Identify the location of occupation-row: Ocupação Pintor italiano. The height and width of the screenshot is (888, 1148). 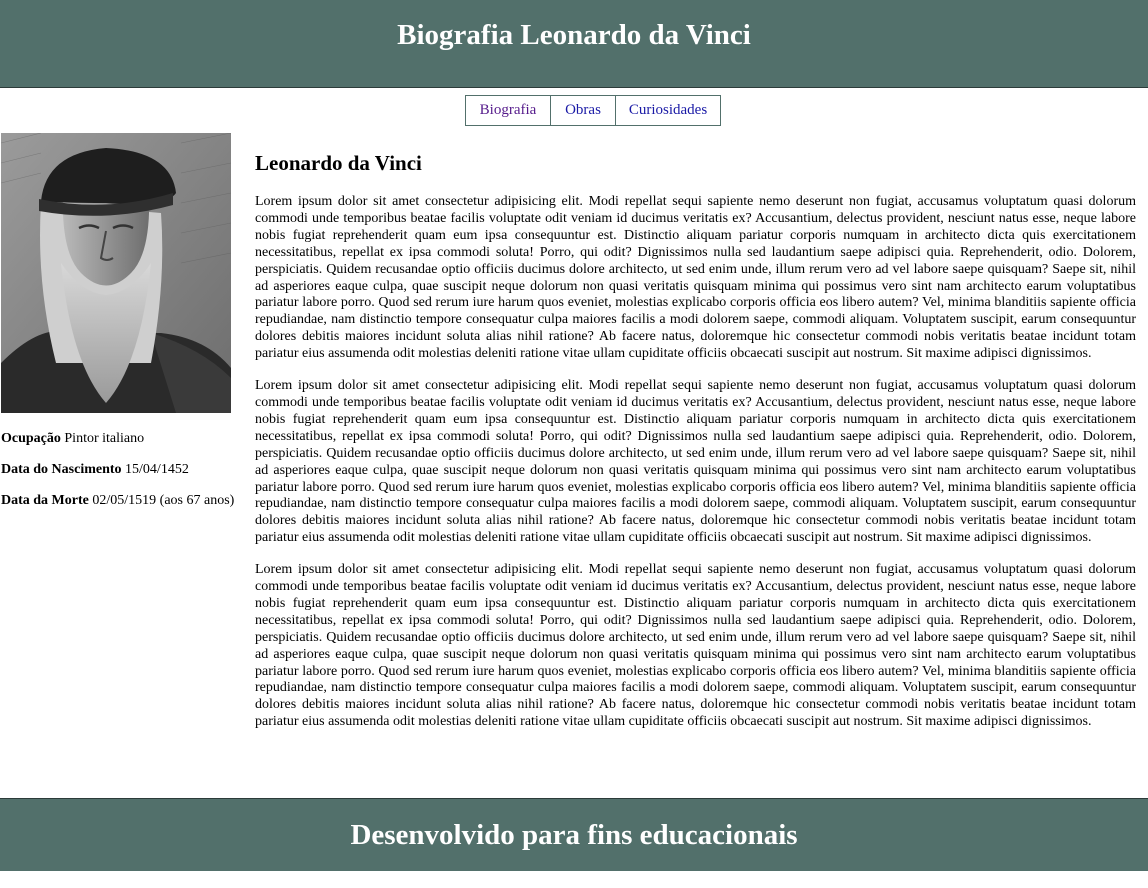
(126, 439).